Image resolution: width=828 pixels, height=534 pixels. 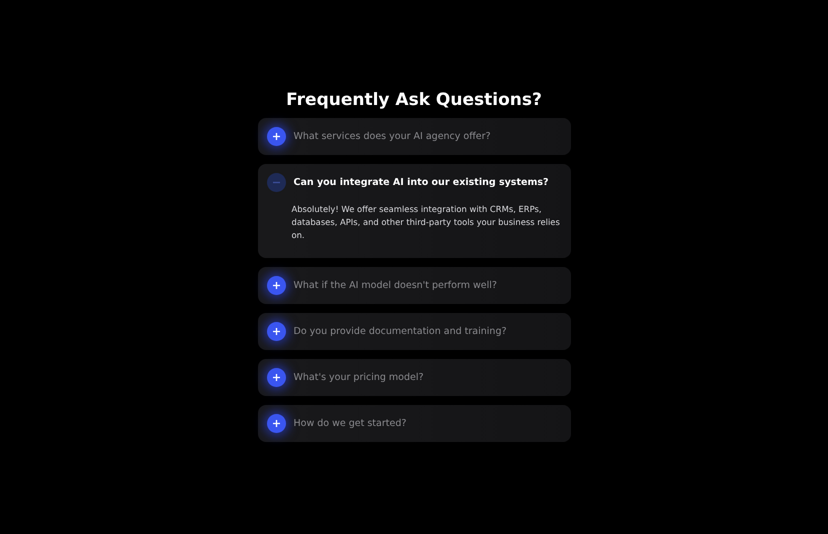 What do you see at coordinates (395, 286) in the screenshot?
I see `faq-question: What if the AI model doesn't perform well?` at bounding box center [395, 286].